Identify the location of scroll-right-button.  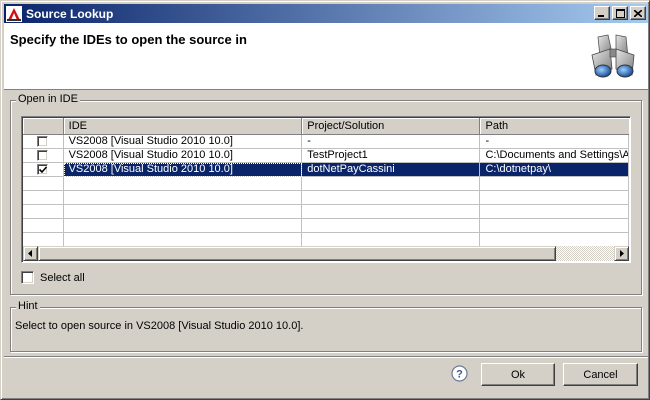
(621, 253).